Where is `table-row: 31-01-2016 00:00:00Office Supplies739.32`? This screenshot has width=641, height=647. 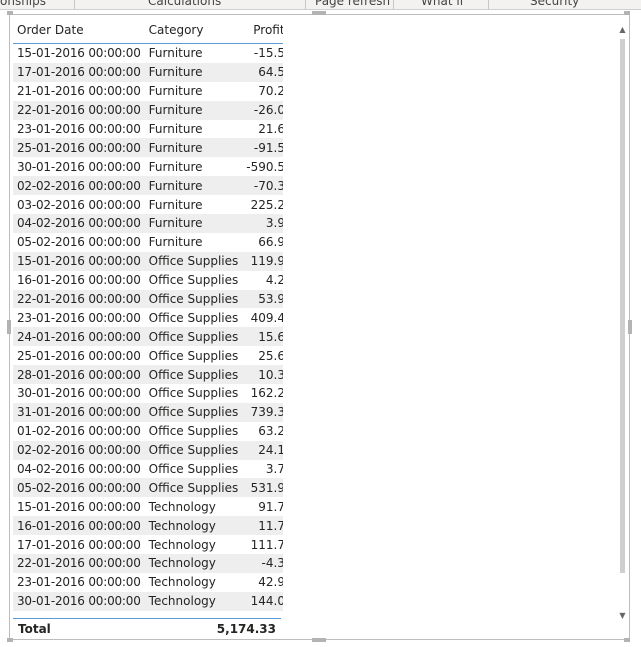
table-row: 31-01-2016 00:00:00Office Supplies739.32 is located at coordinates (148, 412).